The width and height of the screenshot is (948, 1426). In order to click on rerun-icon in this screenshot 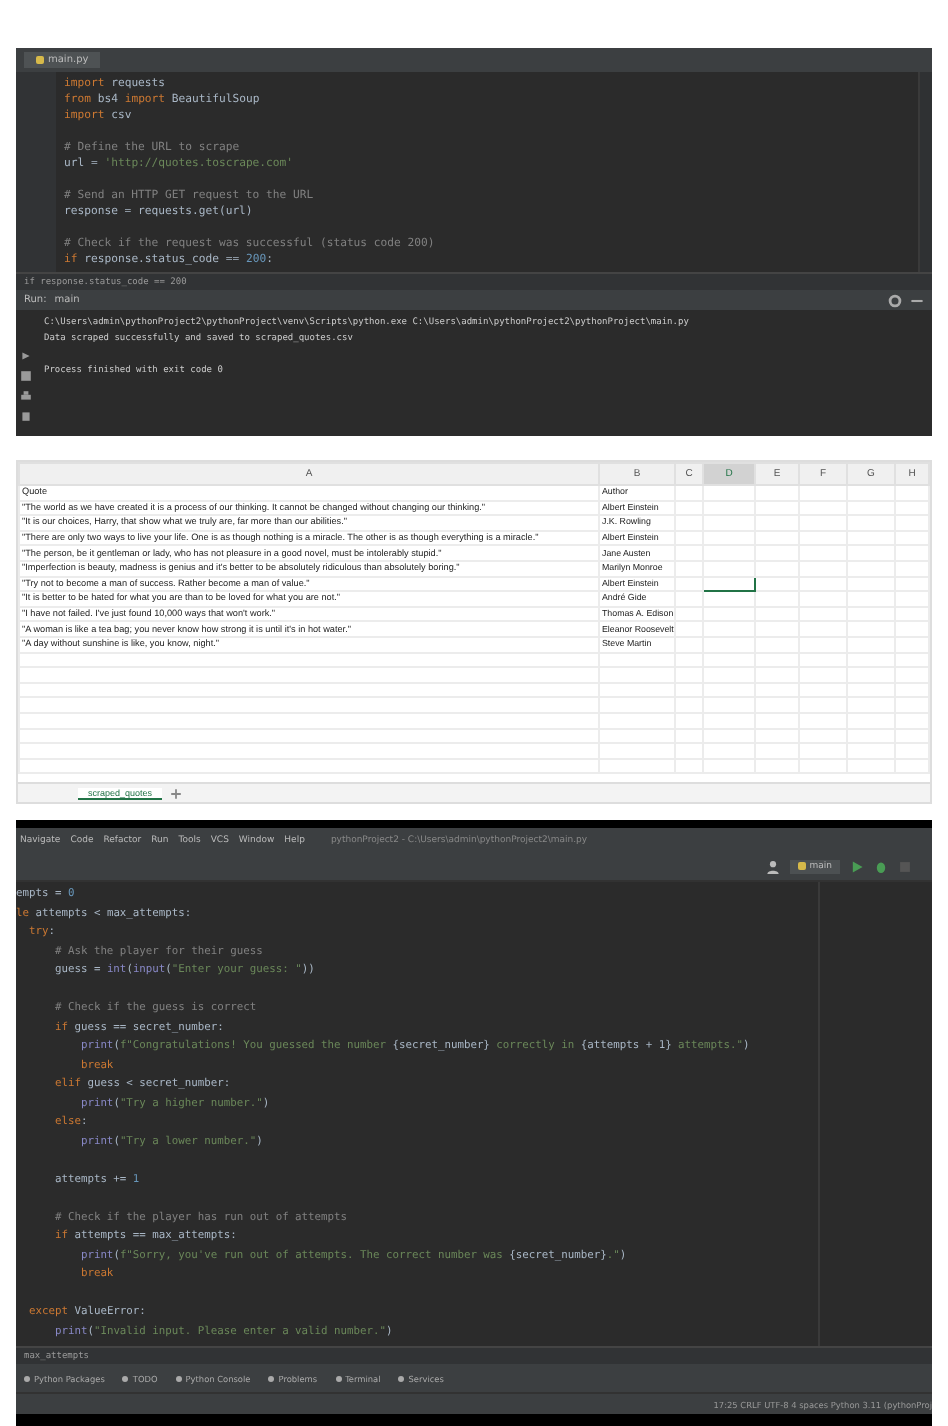, I will do `click(26, 356)`.